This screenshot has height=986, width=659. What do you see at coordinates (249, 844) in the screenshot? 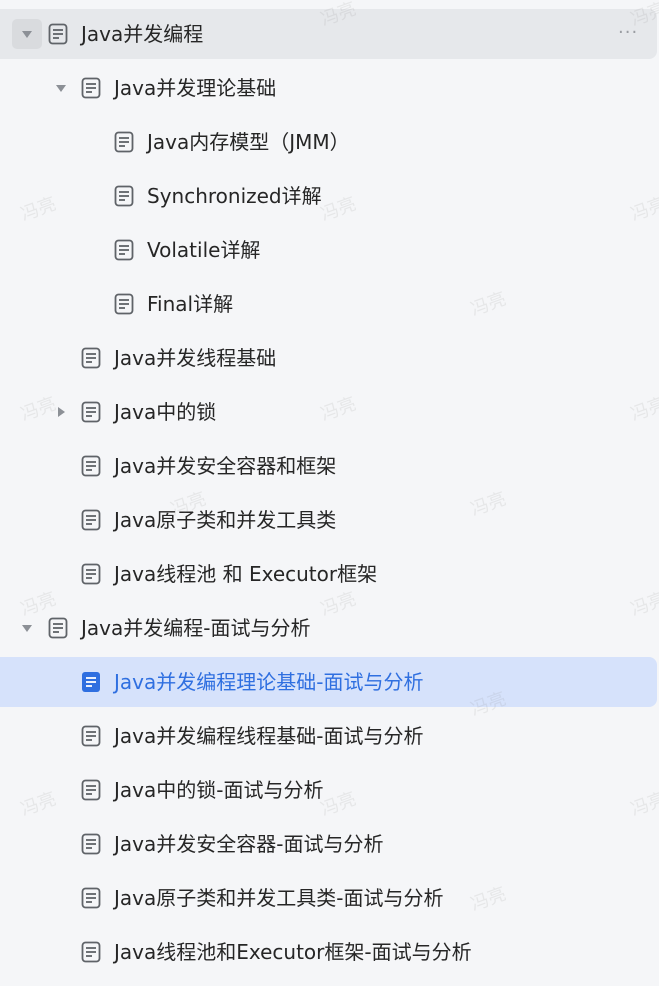
I see `tree-item-label: Java并发安全容器-面试与分析` at bounding box center [249, 844].